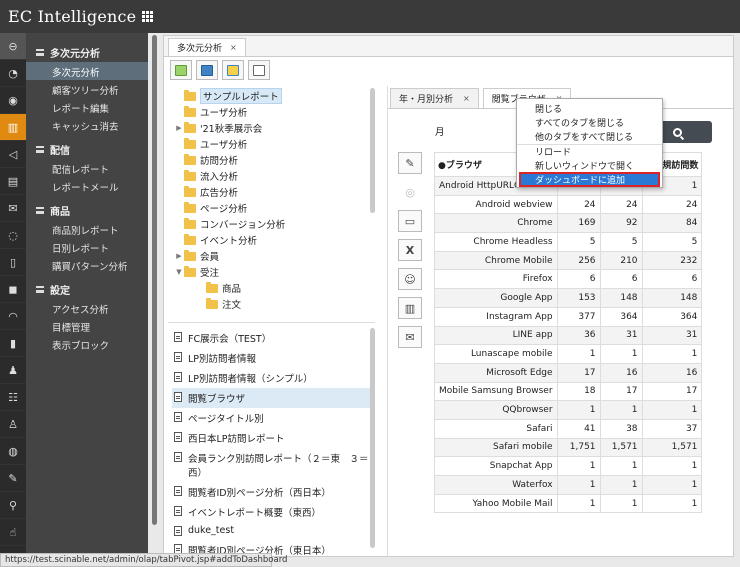 The image size is (740, 567). What do you see at coordinates (269, 192) in the screenshot?
I see `tree-folder-item: 広告分析` at bounding box center [269, 192].